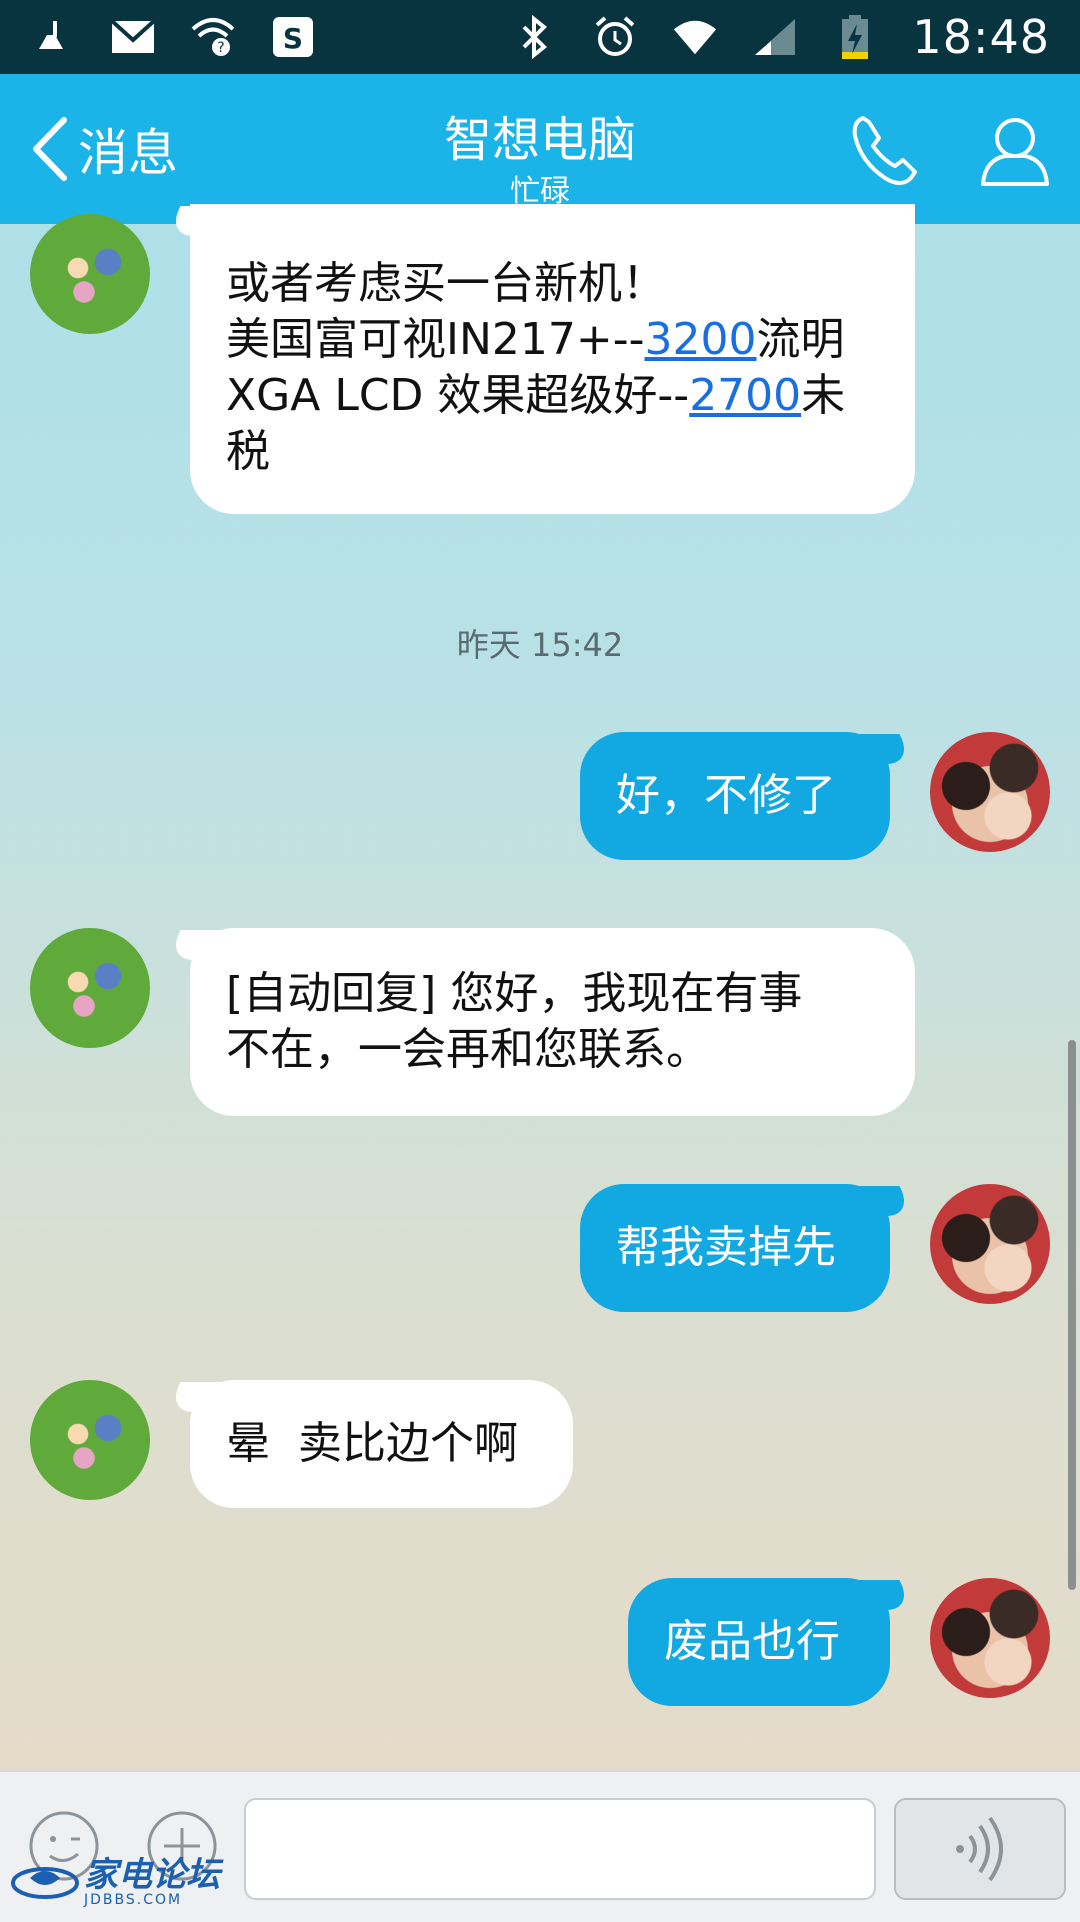 The image size is (1080, 1922). I want to click on phone-link: 2700, so click(745, 395).